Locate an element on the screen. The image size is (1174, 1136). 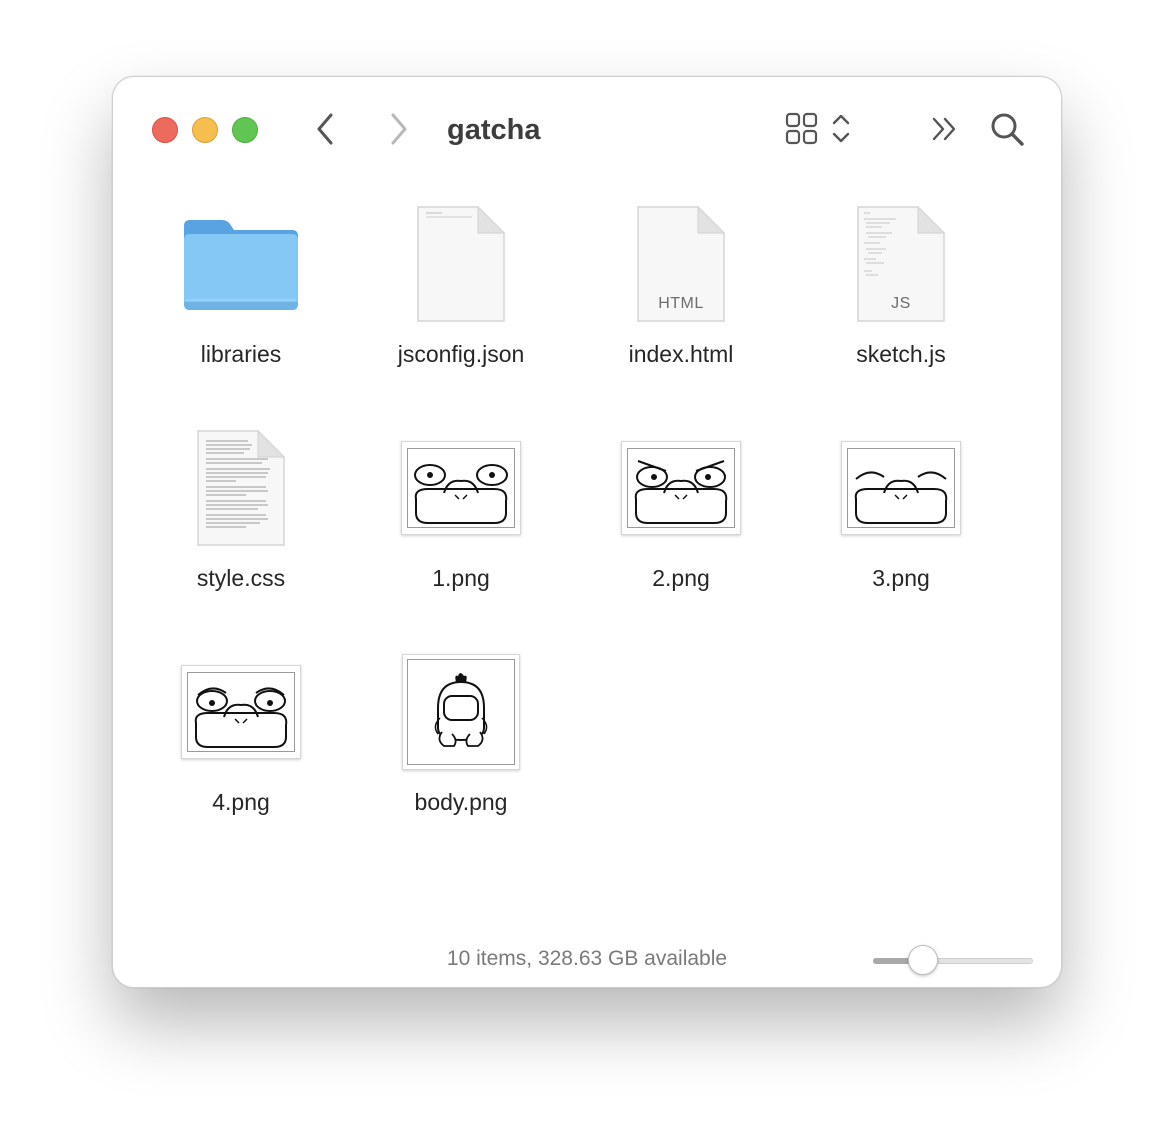
file-item: JS sketch.js is located at coordinates (901, 289).